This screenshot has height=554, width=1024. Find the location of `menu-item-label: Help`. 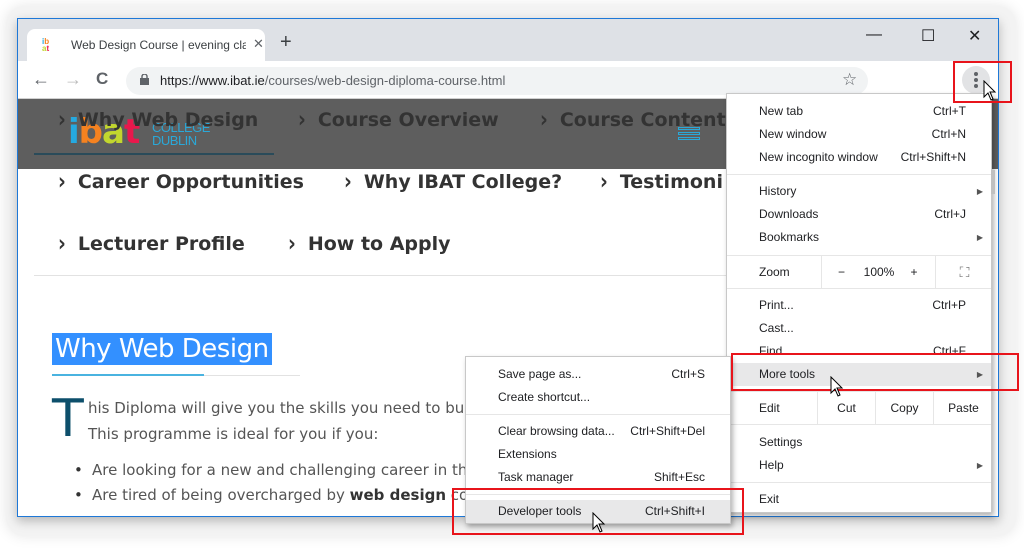

menu-item-label: Help is located at coordinates (771, 465).